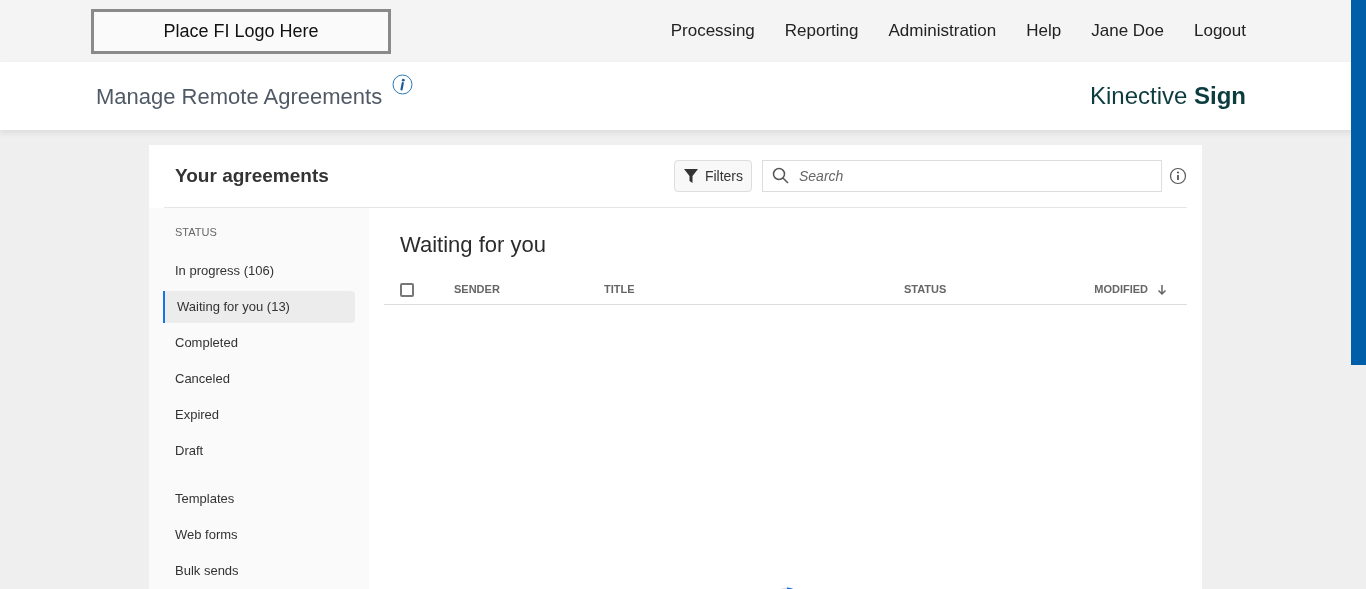  What do you see at coordinates (259, 414) in the screenshot?
I see `sidebar-item: Expired` at bounding box center [259, 414].